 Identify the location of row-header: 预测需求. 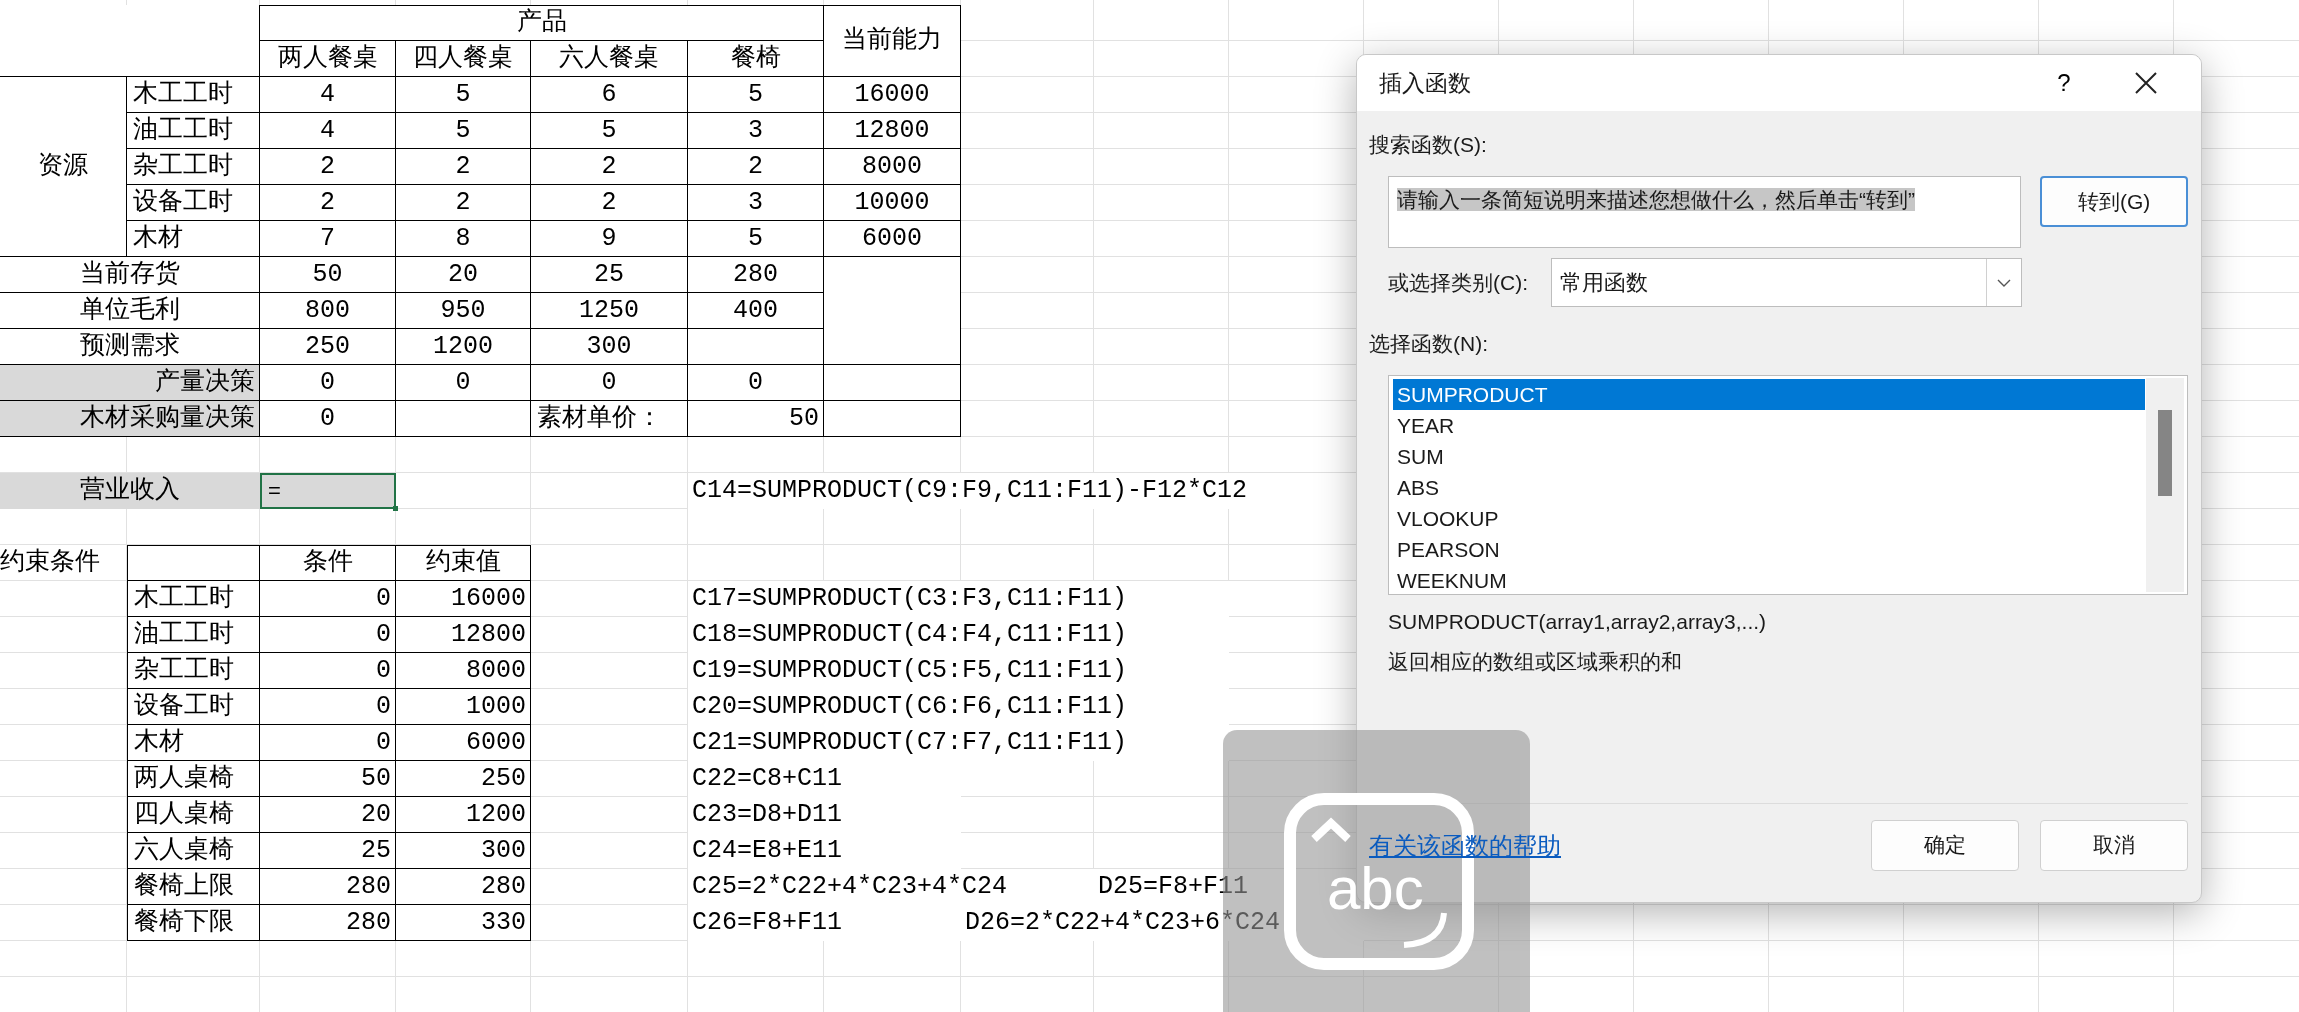
(130, 347).